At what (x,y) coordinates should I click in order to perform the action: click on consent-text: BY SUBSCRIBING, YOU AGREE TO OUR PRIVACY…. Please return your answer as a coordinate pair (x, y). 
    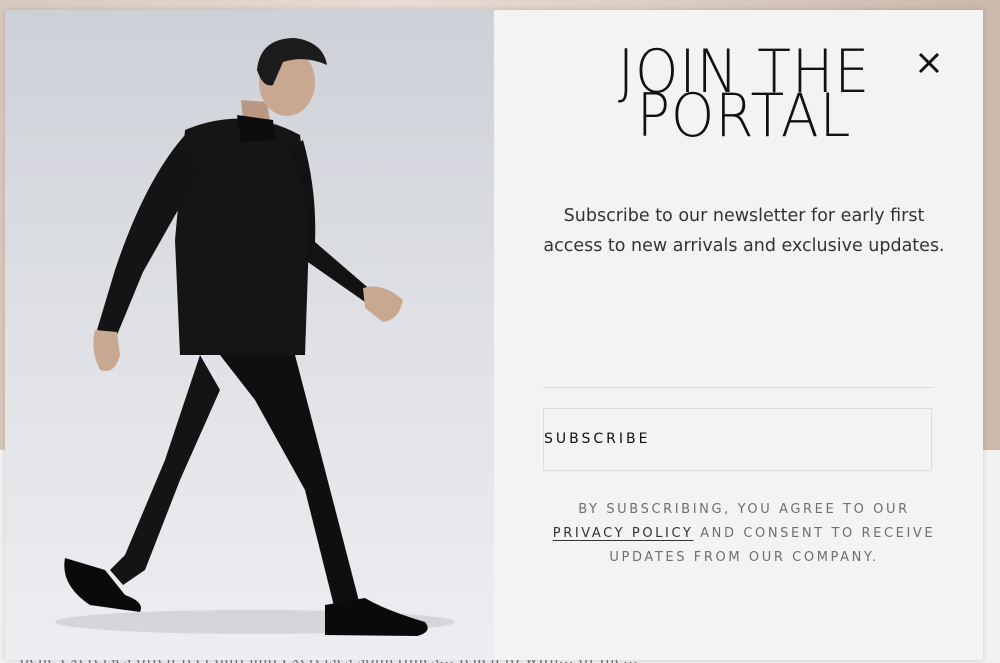
    Looking at the image, I should click on (744, 534).